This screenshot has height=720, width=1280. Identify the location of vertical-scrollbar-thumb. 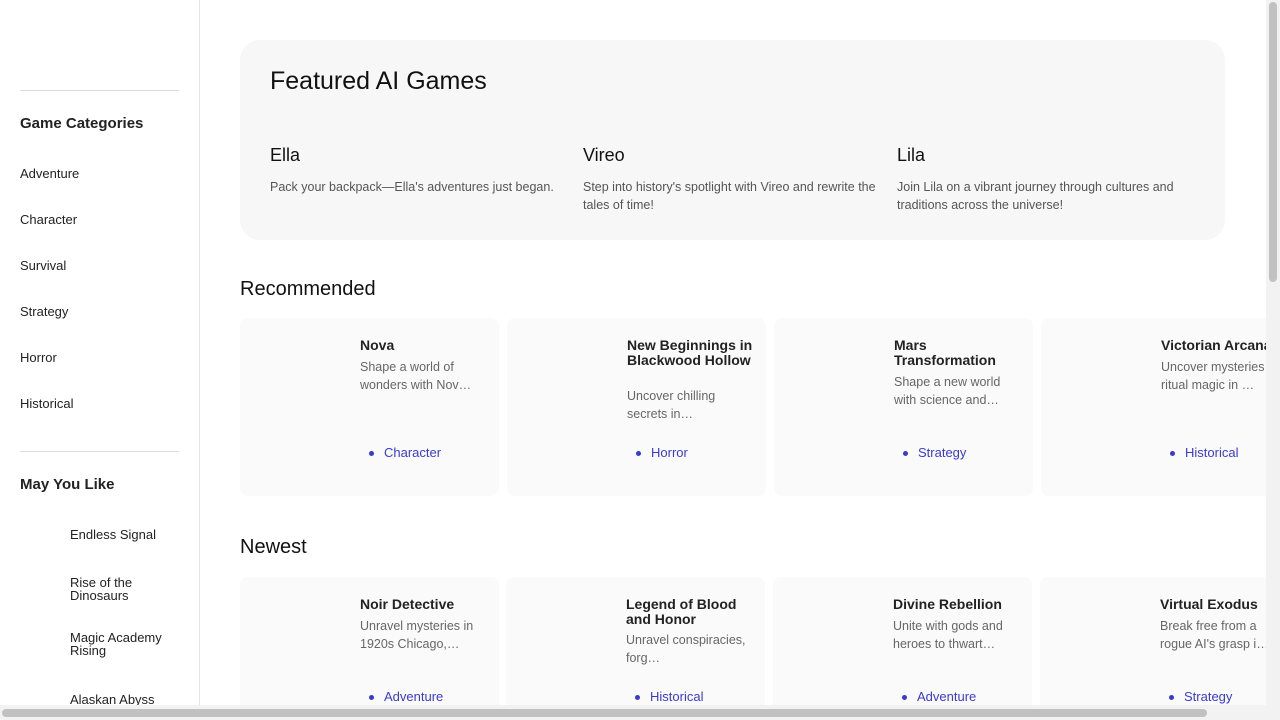
(1273, 142).